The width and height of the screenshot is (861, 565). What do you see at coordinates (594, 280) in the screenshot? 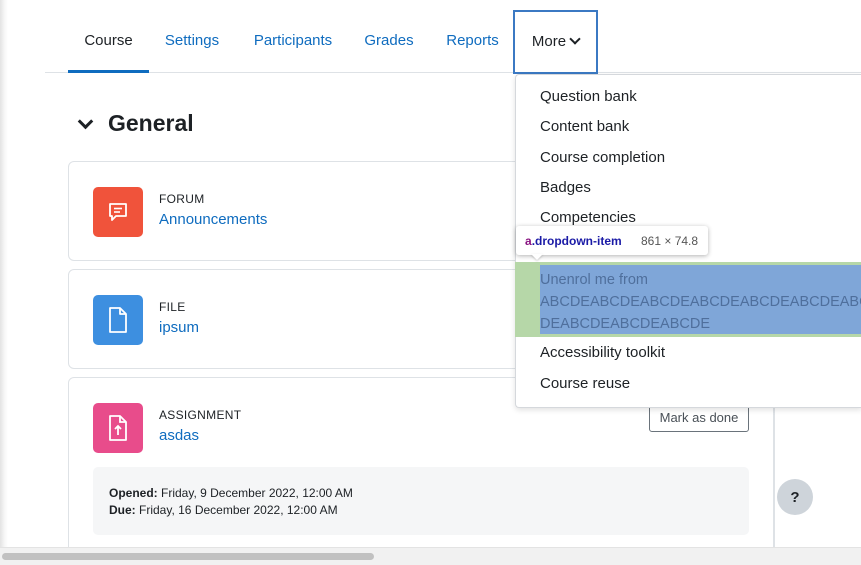
I see `unenrol-line: Unenrol me from` at bounding box center [594, 280].